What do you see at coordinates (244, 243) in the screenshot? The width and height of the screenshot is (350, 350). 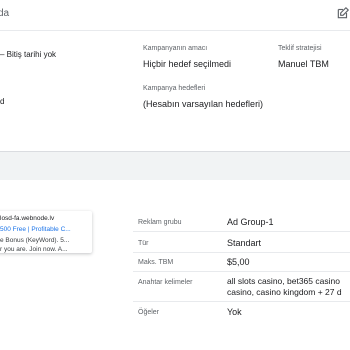 I see `type-value: Standart` at bounding box center [244, 243].